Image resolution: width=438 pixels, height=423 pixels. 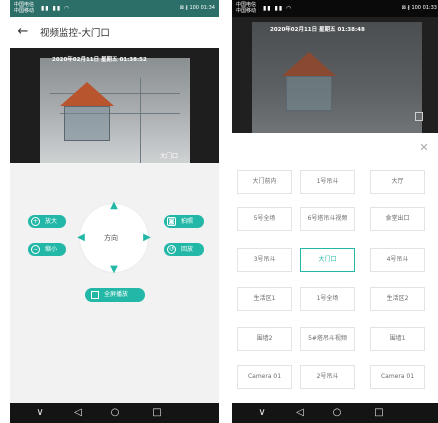 I want to click on status-bar: 中国电信 中国移动 ▮▮ ▮▮ ◠ ⊠ ∦ 100 01:33, so click(x=335, y=8).